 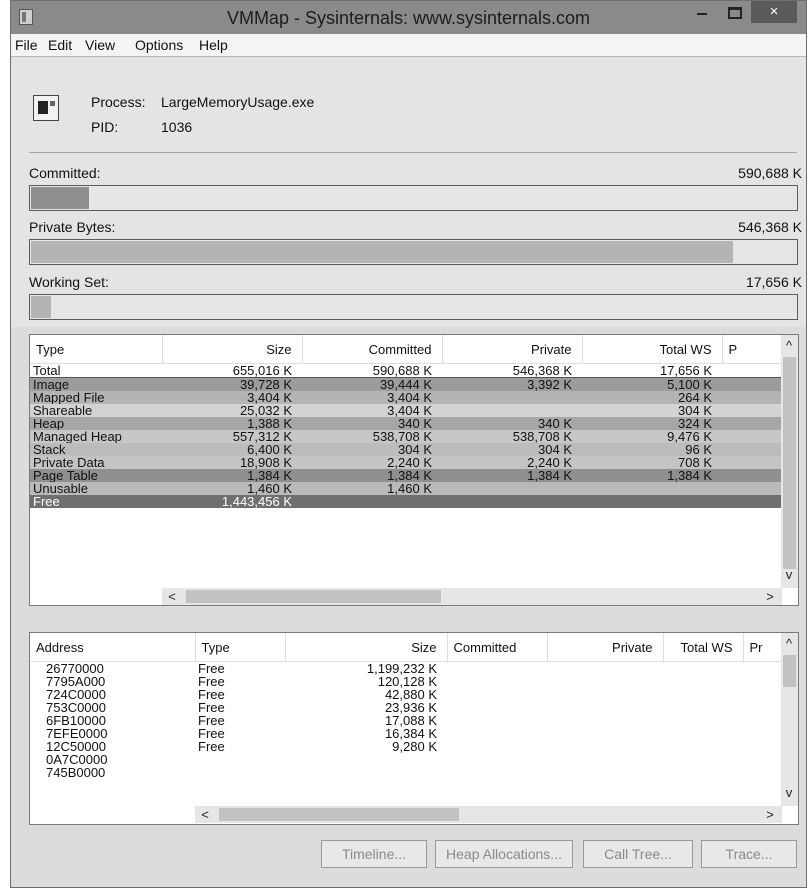 I want to click on size-cell: 17,088 K, so click(x=410, y=720).